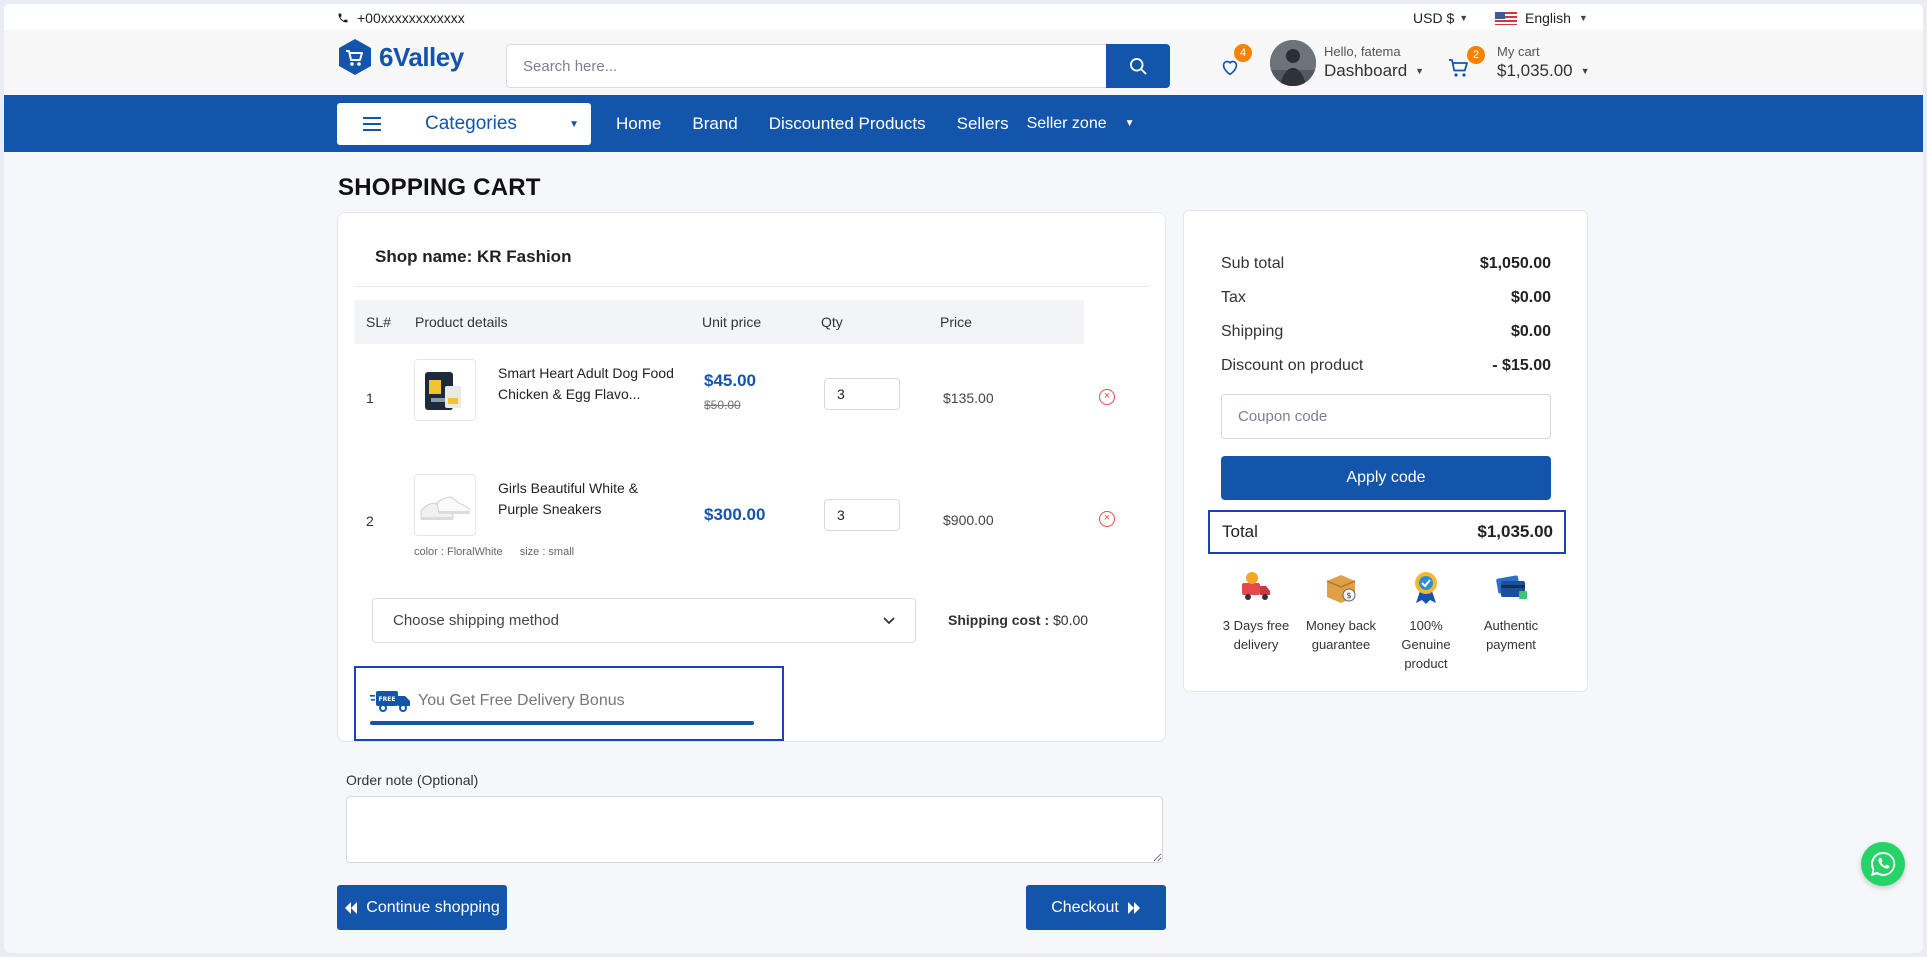 Image resolution: width=1927 pixels, height=957 pixels. What do you see at coordinates (1548, 18) in the screenshot?
I see `language-label: English` at bounding box center [1548, 18].